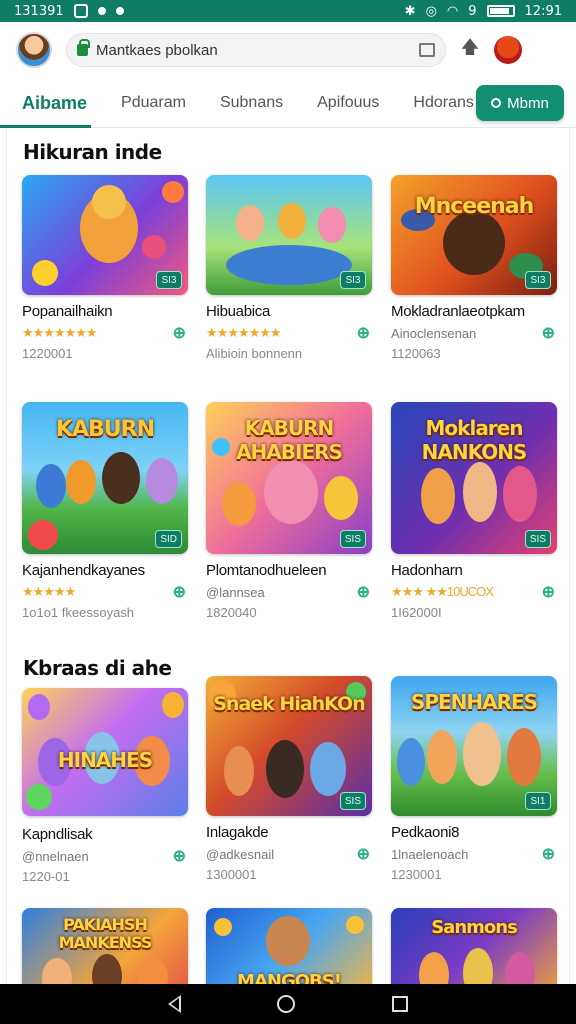  What do you see at coordinates (105, 760) in the screenshot?
I see `game-art-text: HINAHES` at bounding box center [105, 760].